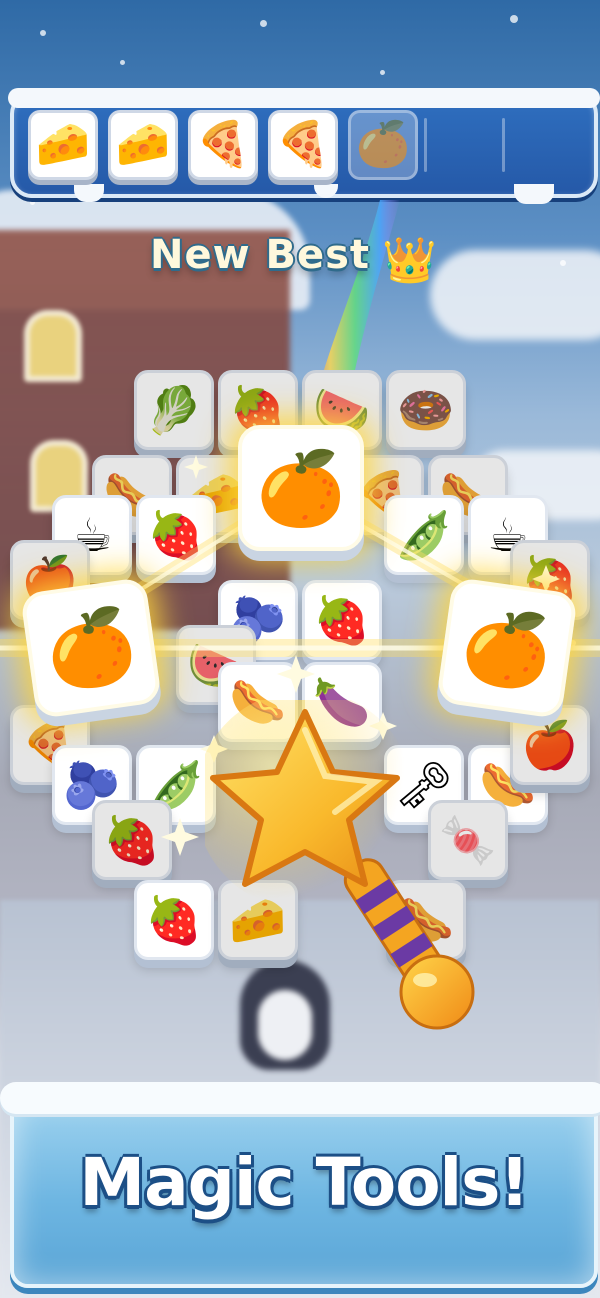  Describe the element at coordinates (350, 870) in the screenshot. I see `star-magic-wand-icon` at that location.